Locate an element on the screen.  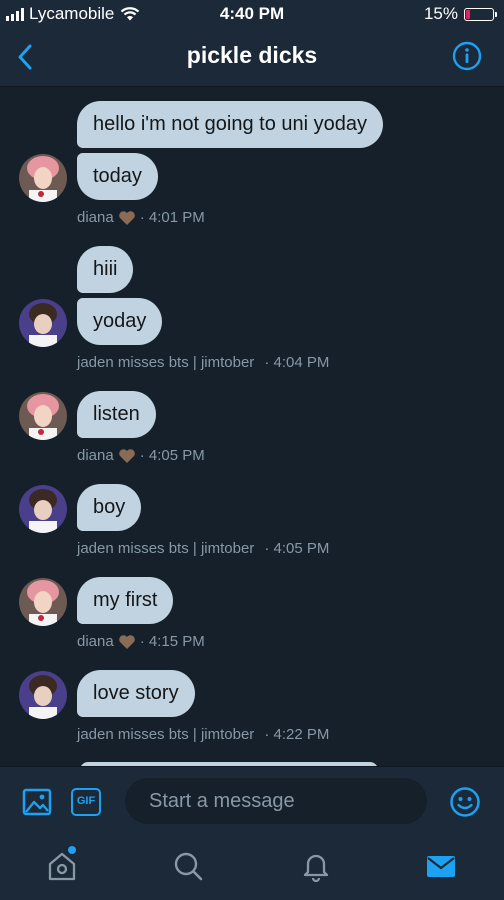
message-bubble: yoday is located at coordinates (120, 321).